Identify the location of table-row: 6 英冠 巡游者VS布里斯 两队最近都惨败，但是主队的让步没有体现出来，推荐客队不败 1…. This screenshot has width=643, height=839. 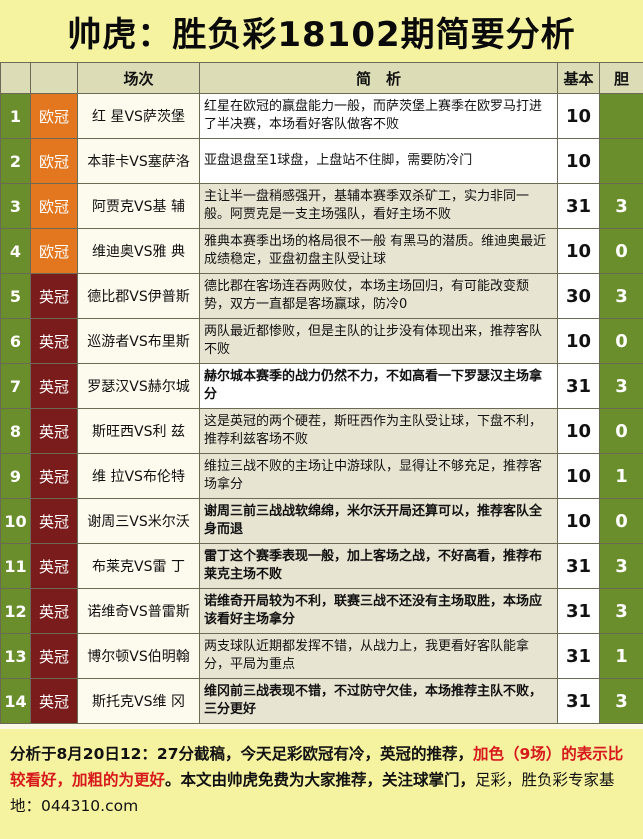
(321, 341).